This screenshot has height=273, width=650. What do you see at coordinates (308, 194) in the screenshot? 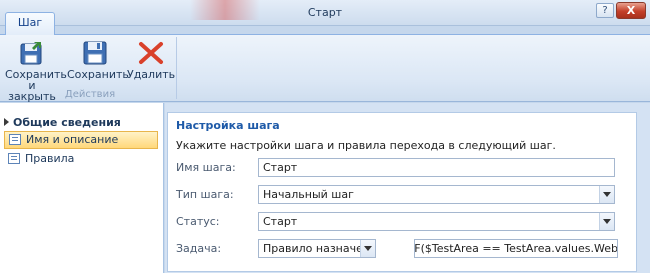
I see `step-type-value: Начальный шаг` at bounding box center [308, 194].